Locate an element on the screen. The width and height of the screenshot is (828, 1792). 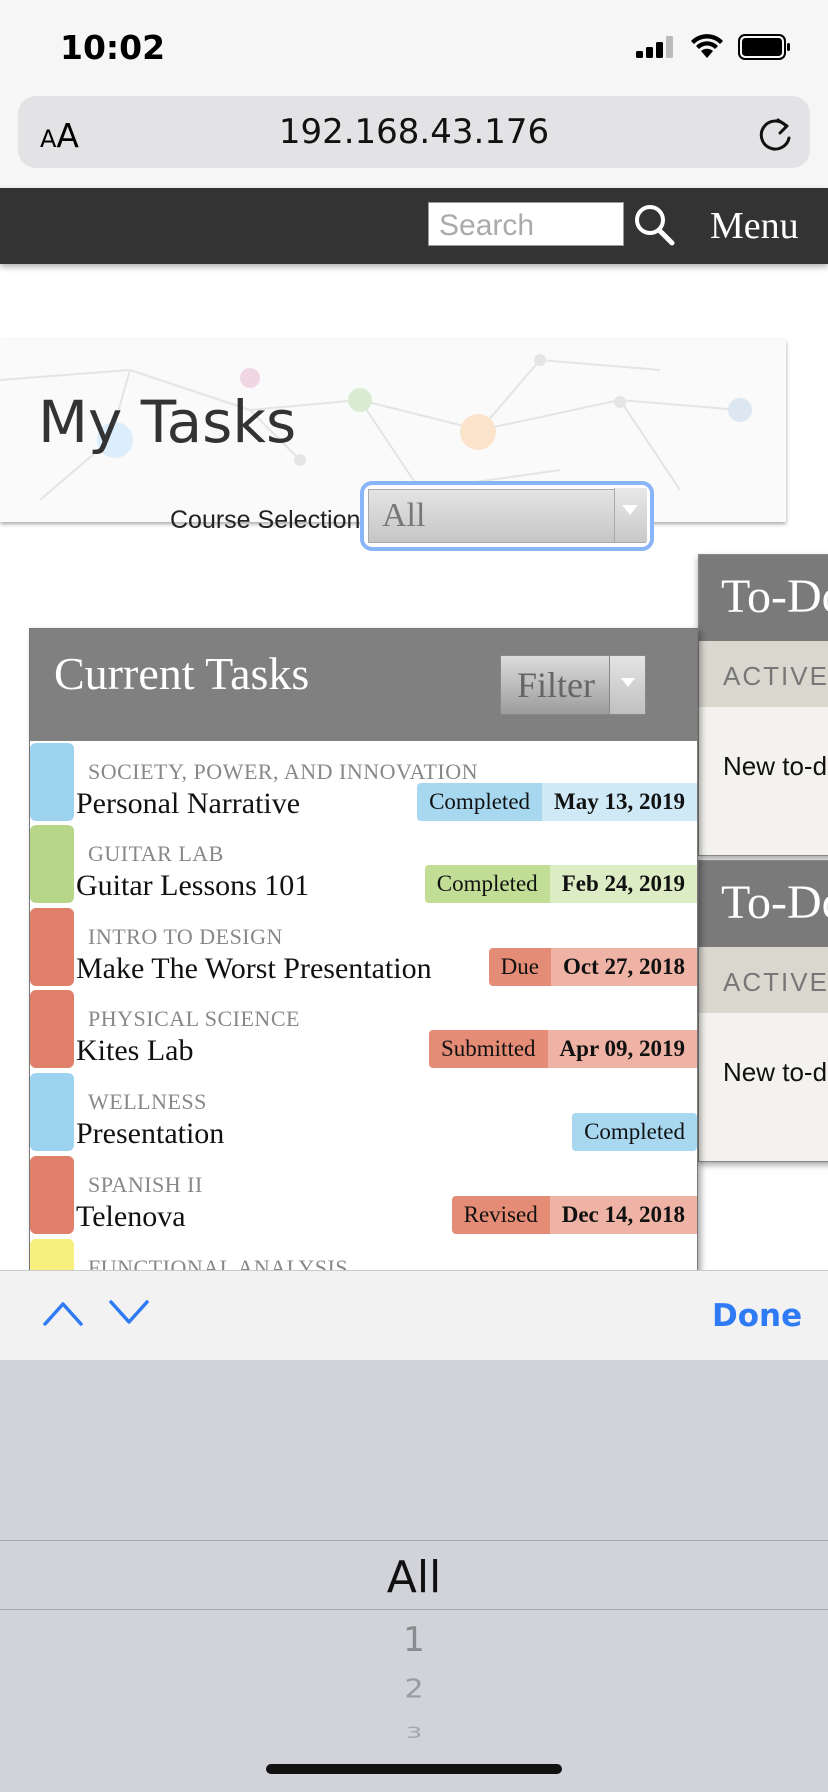
wifi-icon is located at coordinates (707, 46).